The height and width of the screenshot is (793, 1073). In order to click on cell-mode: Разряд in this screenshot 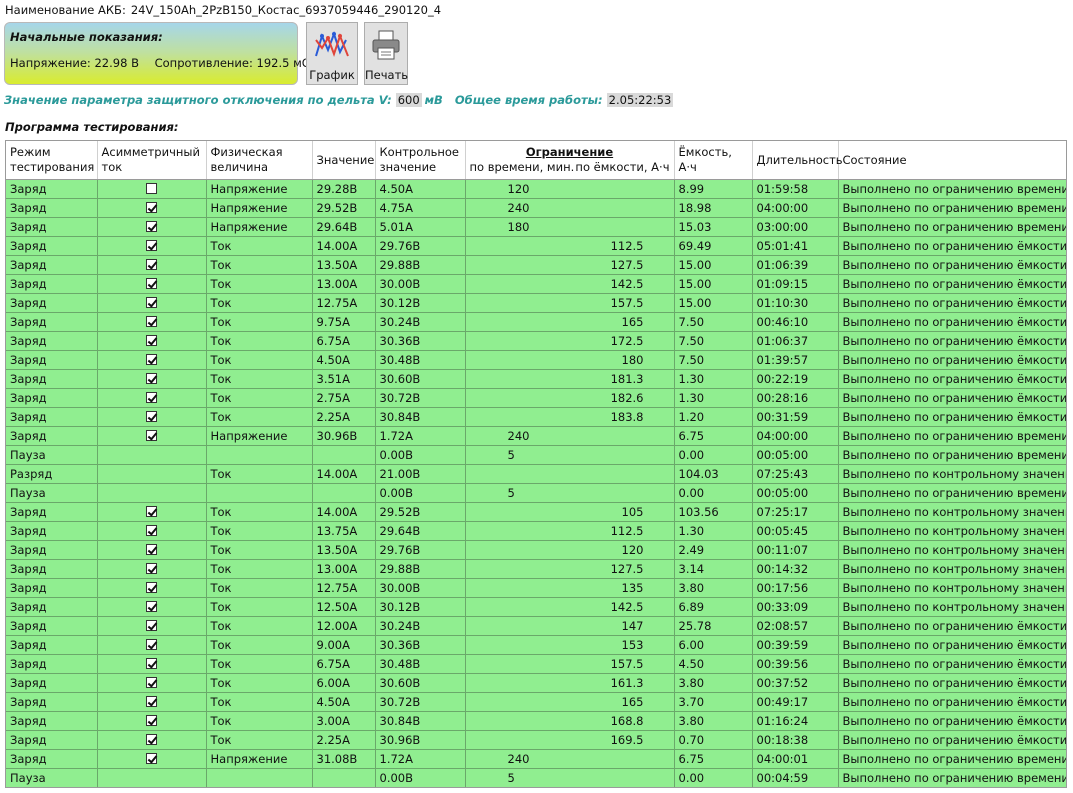, I will do `click(52, 474)`.